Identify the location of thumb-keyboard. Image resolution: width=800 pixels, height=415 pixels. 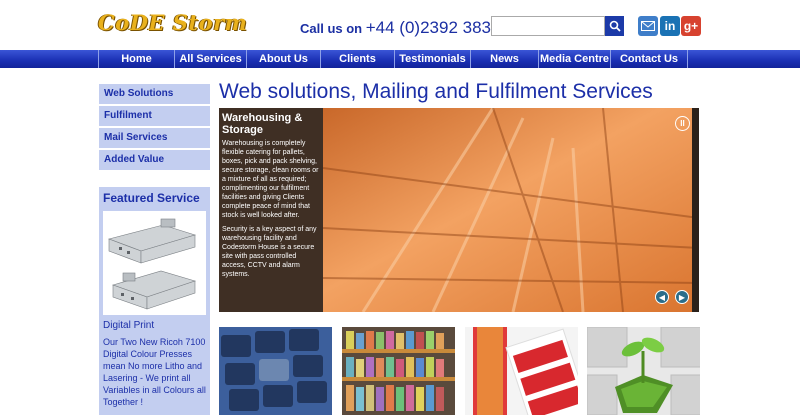
(275, 371).